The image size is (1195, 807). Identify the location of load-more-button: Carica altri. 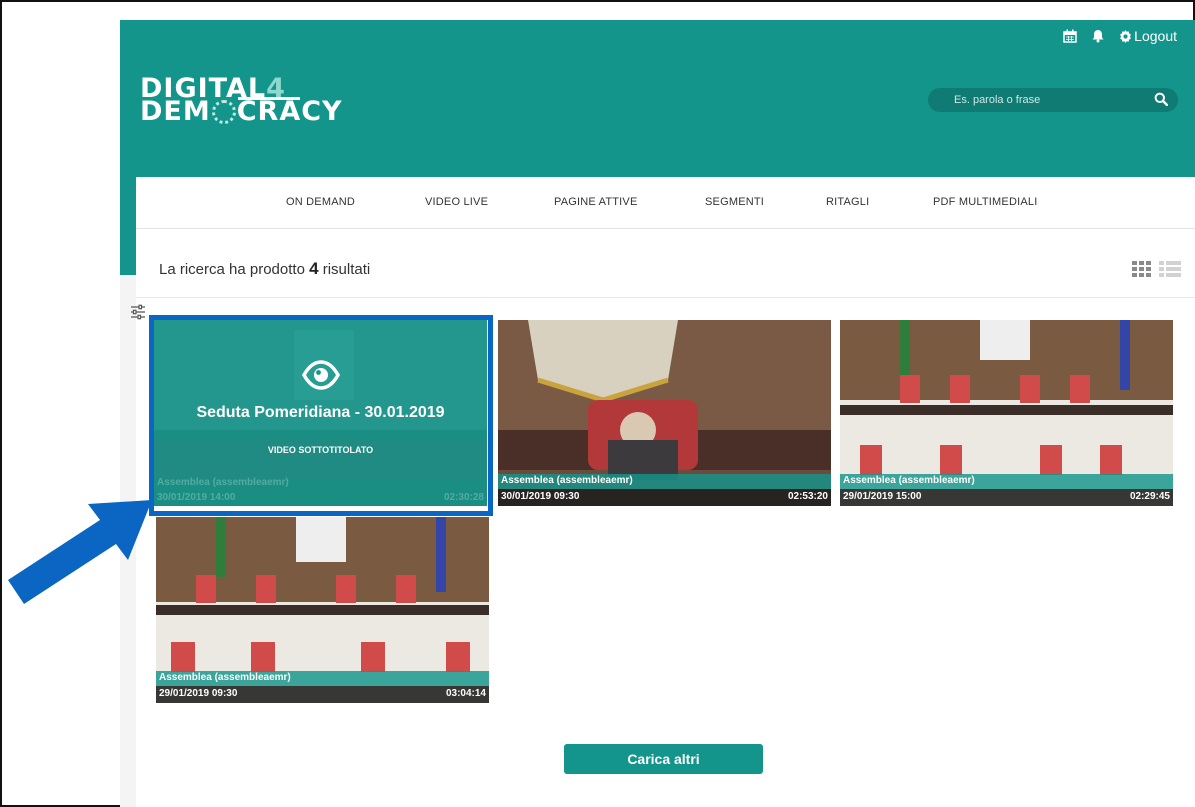
(663, 759).